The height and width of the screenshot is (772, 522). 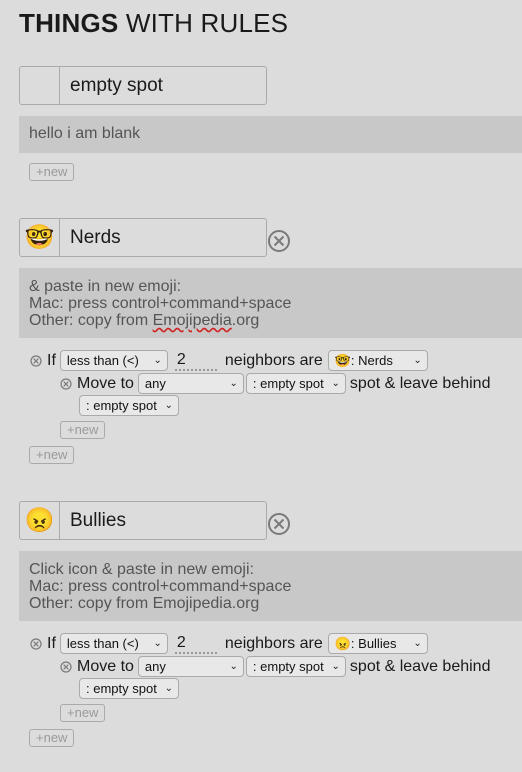 I want to click on thing-icon-button: 😠, so click(x=39, y=520).